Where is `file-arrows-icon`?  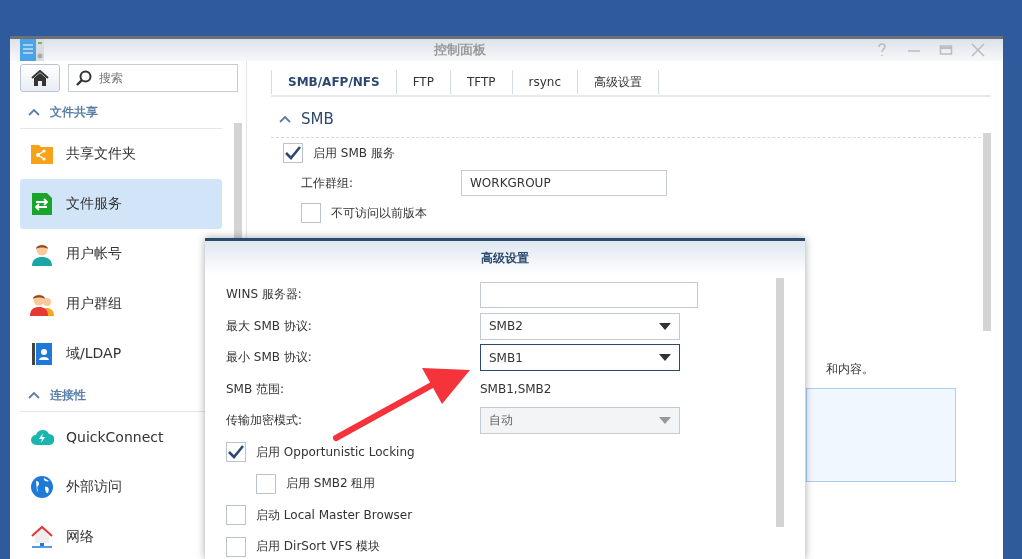
file-arrows-icon is located at coordinates (42, 204).